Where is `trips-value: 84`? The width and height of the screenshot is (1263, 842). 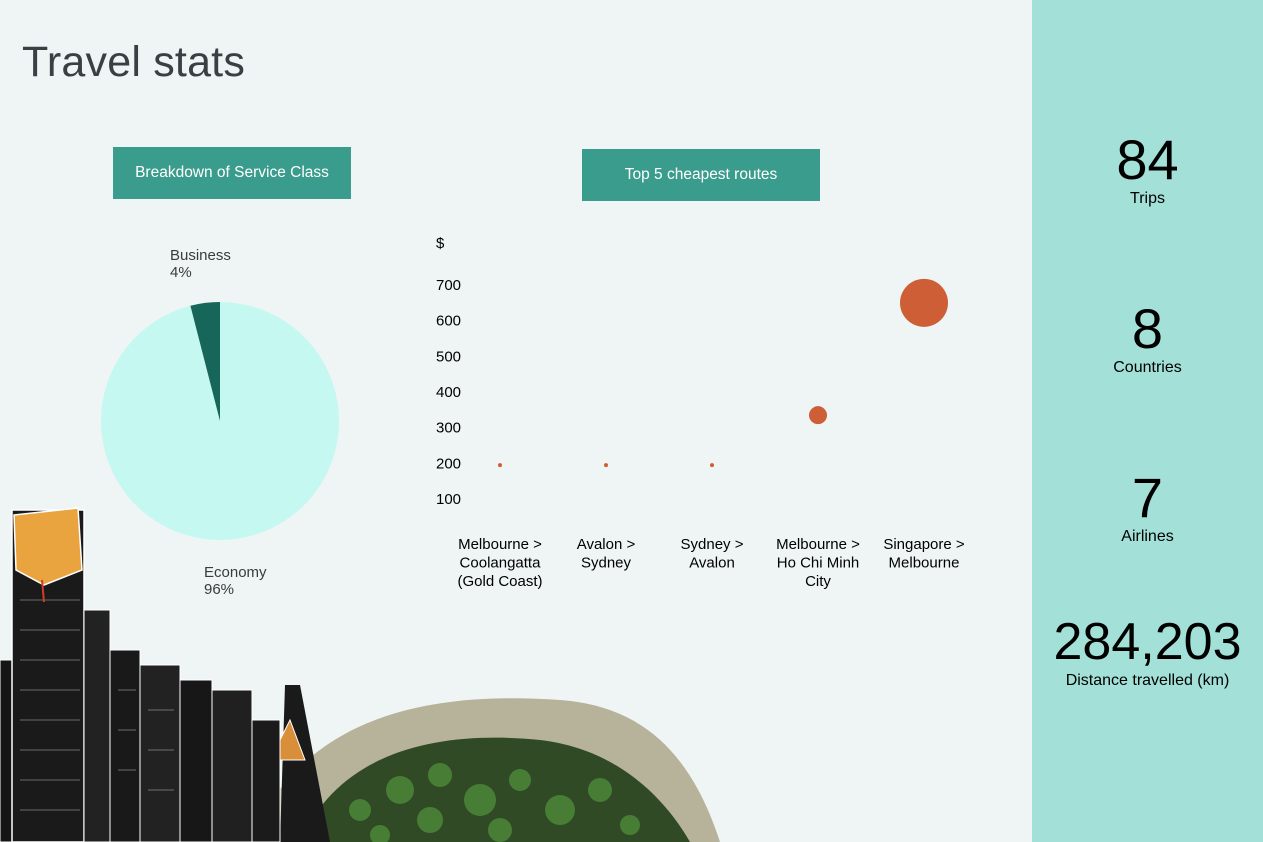
trips-value: 84 is located at coordinates (1147, 159).